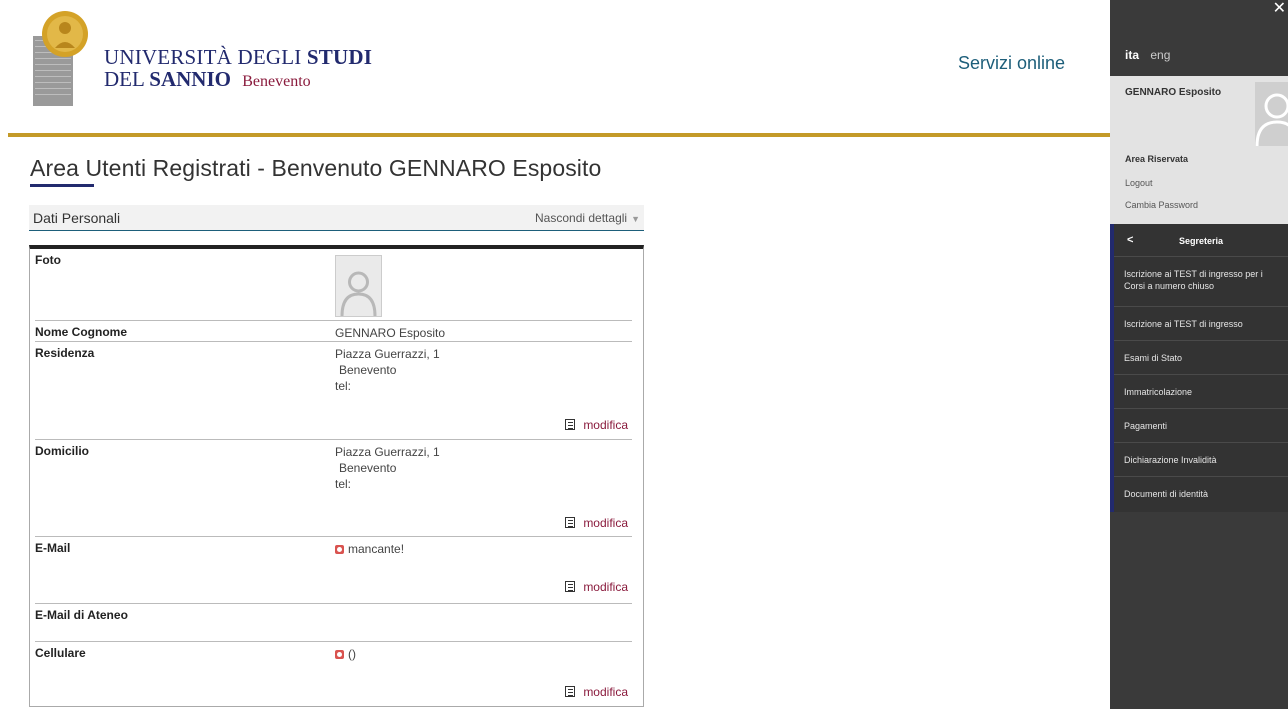 The height and width of the screenshot is (709, 1288). What do you see at coordinates (345, 654) in the screenshot?
I see `row-value: ()` at bounding box center [345, 654].